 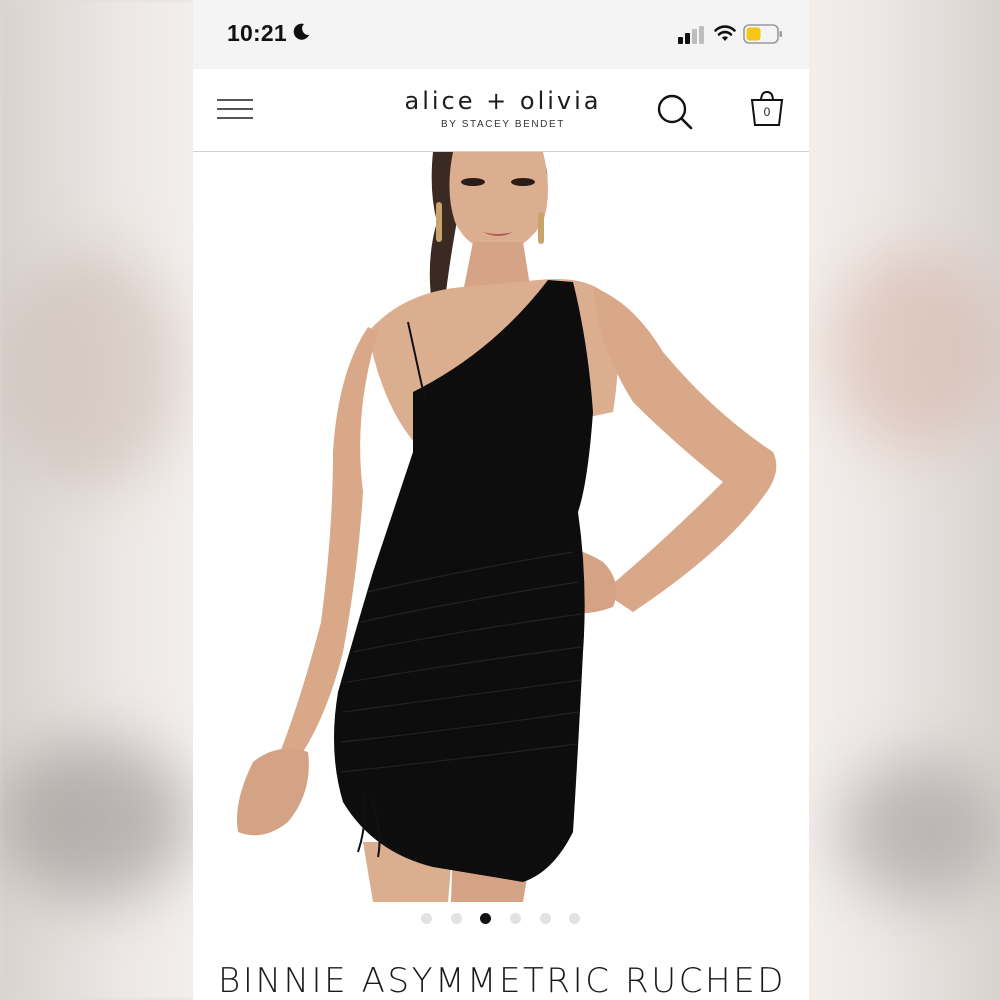 I want to click on wifi-icon, so click(x=725, y=33).